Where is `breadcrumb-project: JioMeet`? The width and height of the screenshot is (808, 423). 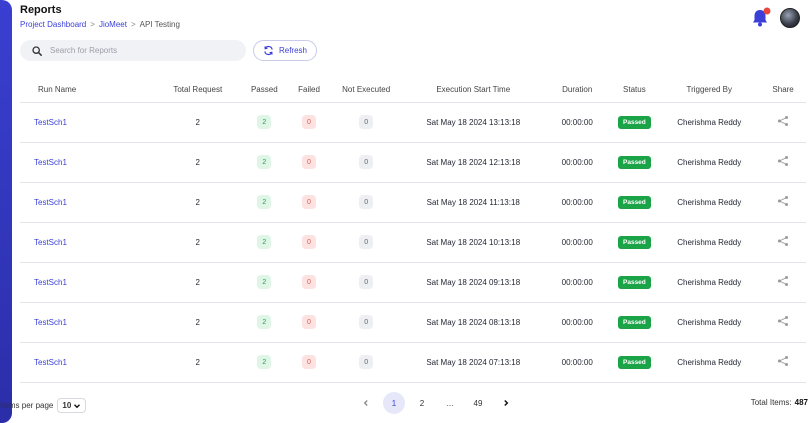
breadcrumb-project: JioMeet is located at coordinates (113, 24).